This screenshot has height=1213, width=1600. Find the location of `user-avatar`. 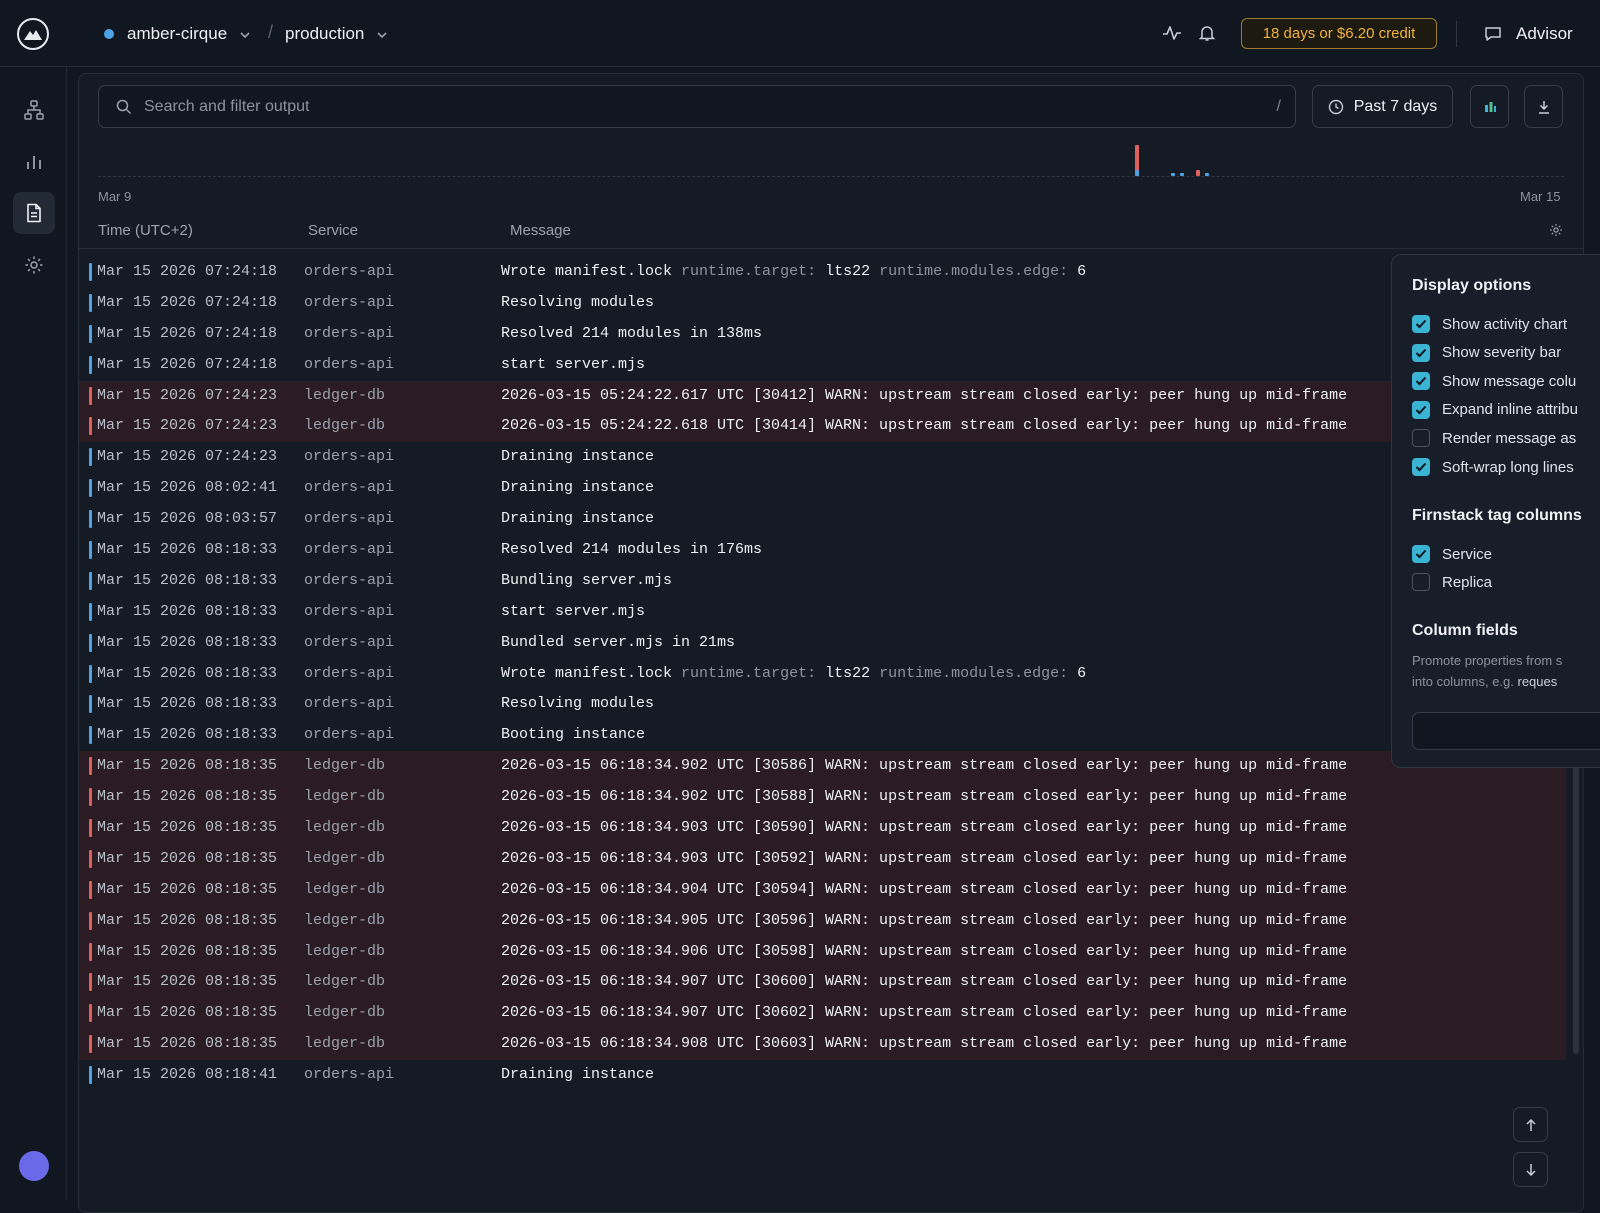

user-avatar is located at coordinates (34, 1166).